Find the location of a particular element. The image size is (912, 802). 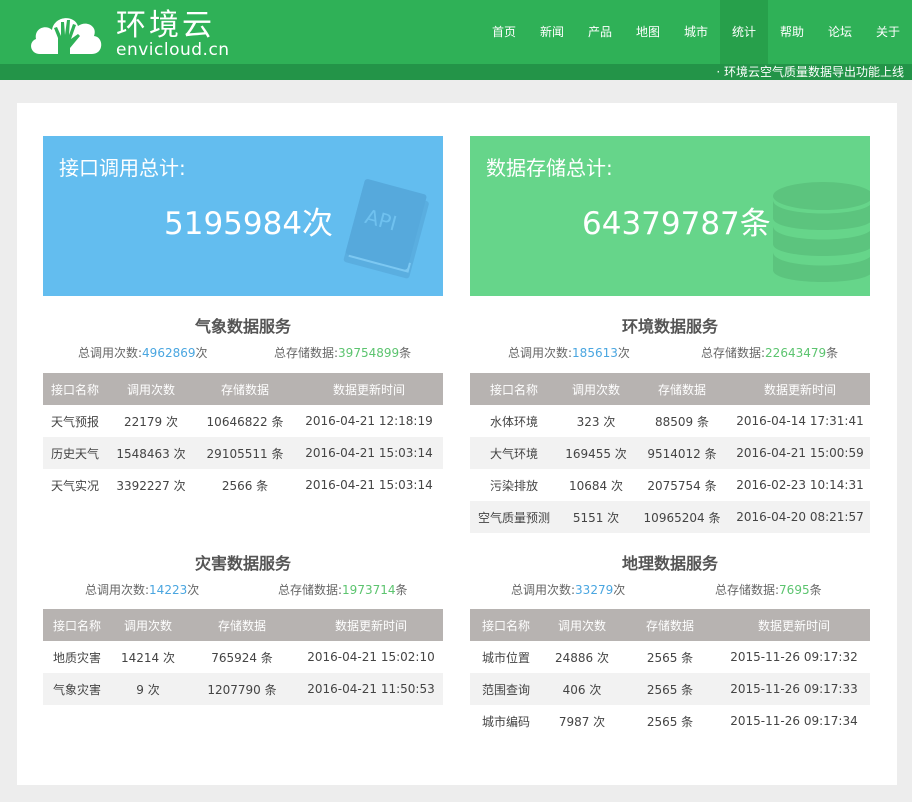

data-storage-card: 数据存储总计: 64379787条 is located at coordinates (670, 216).